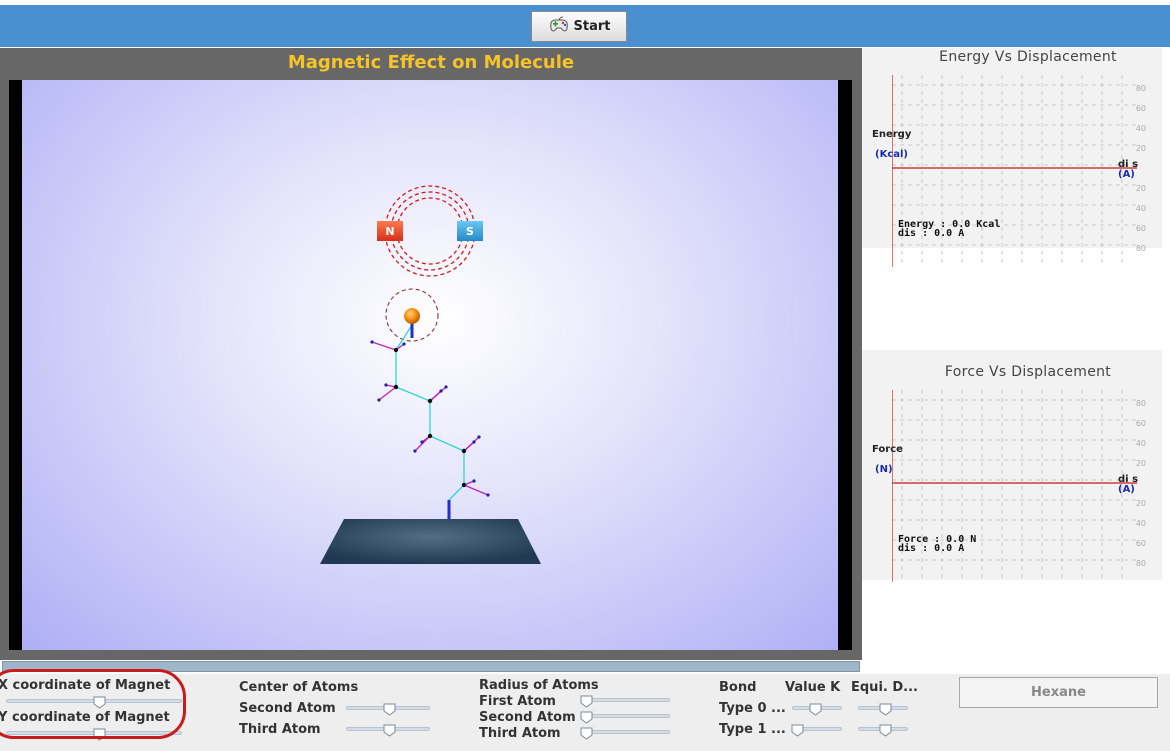 This screenshot has width=1170, height=751. Describe the element at coordinates (813, 687) in the screenshot. I see `value-k-label: Value K` at that location.